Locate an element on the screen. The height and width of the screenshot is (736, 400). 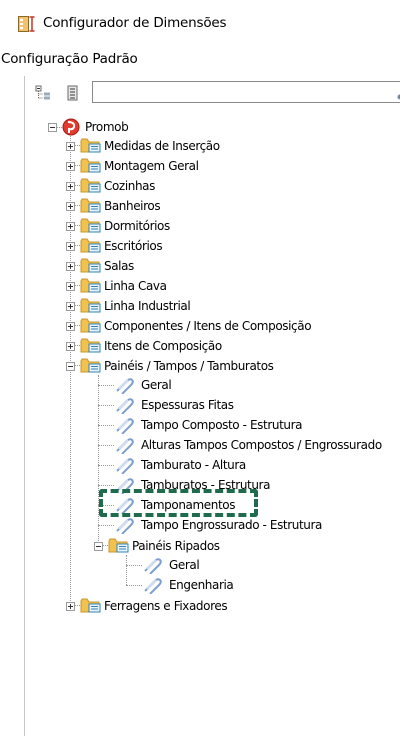
ruler-app-icon is located at coordinates (26, 24).